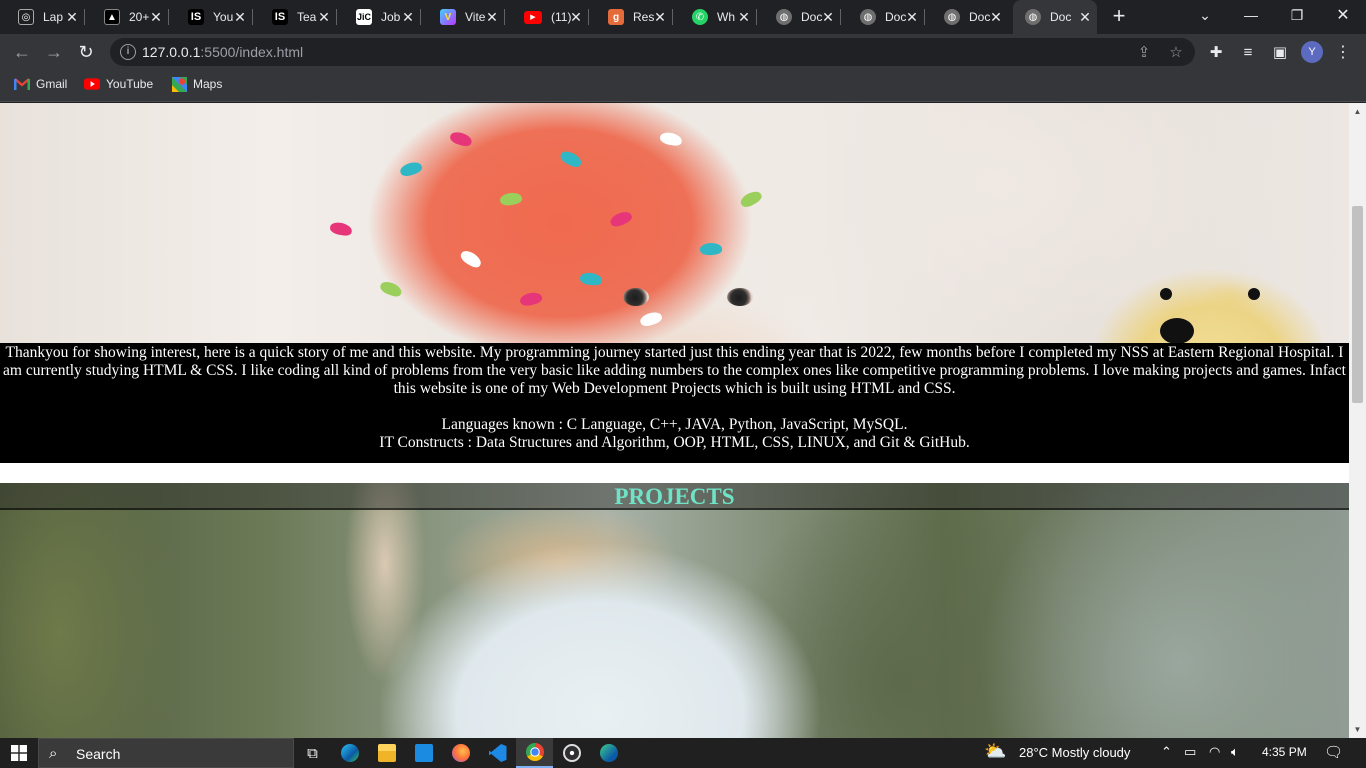 This screenshot has width=1366, height=768. What do you see at coordinates (1166, 752) in the screenshot?
I see `show-hidden-icons-chevron-icon: ⌃` at bounding box center [1166, 752].